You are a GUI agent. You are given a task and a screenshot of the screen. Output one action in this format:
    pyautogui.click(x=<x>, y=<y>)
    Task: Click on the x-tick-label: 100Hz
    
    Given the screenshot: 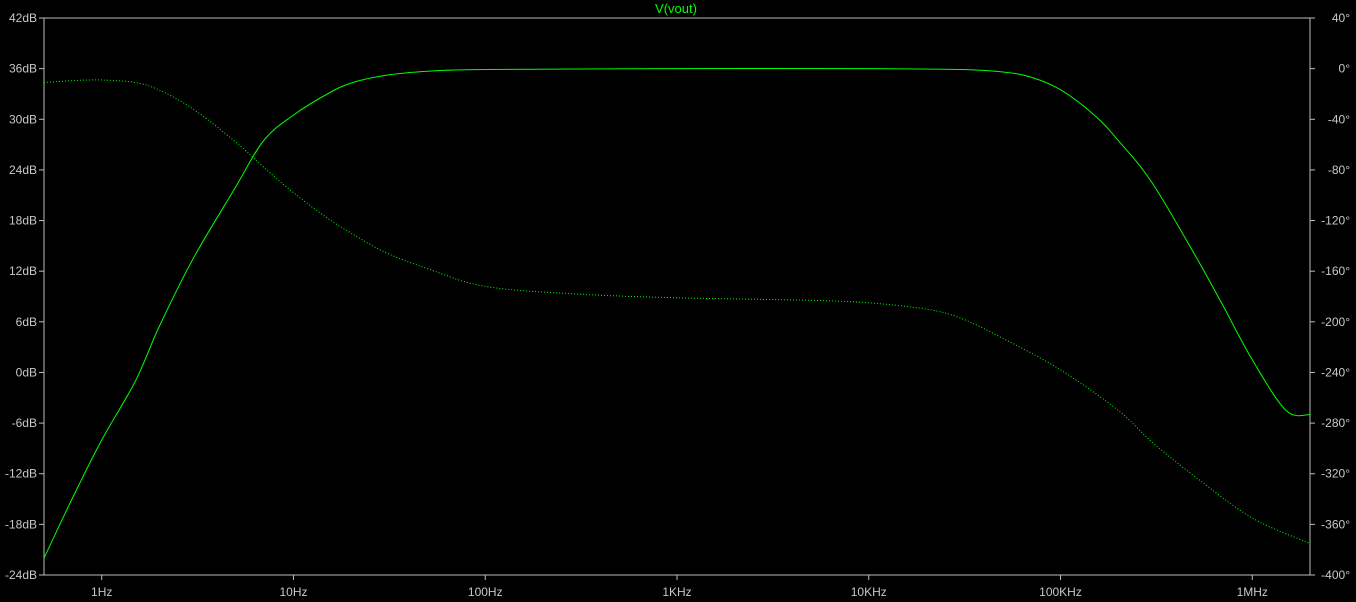 What is the action you would take?
    pyautogui.click(x=485, y=592)
    